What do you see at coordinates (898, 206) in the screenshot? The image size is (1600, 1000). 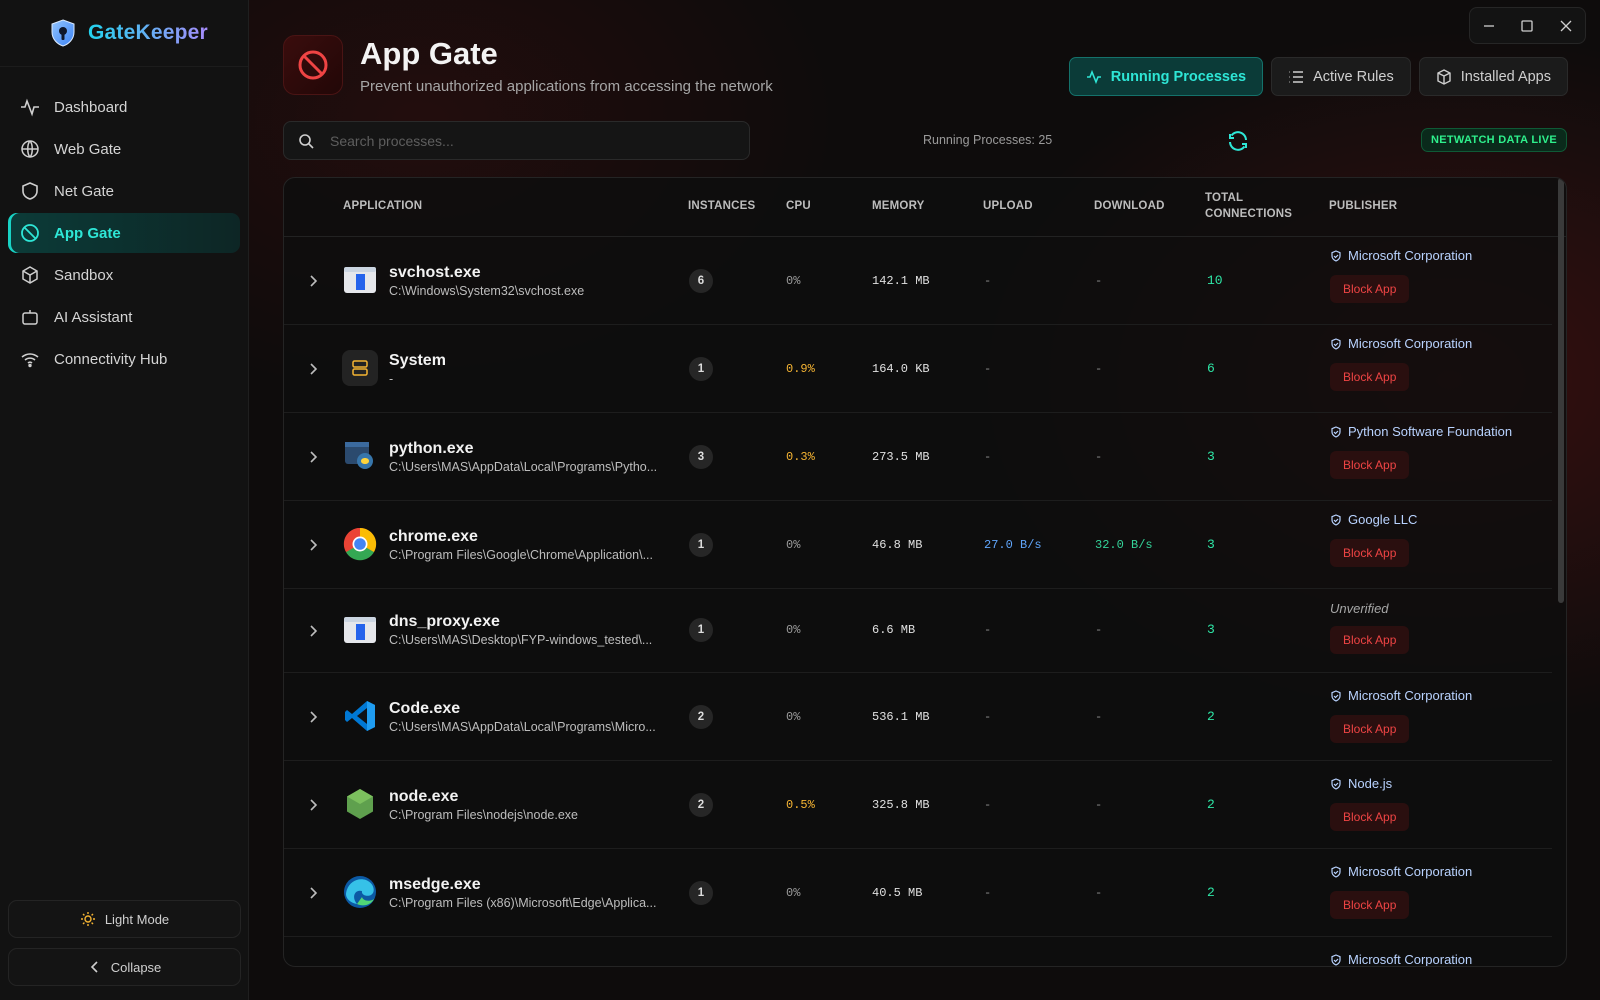 I see `column-header-memory: MEMORY` at bounding box center [898, 206].